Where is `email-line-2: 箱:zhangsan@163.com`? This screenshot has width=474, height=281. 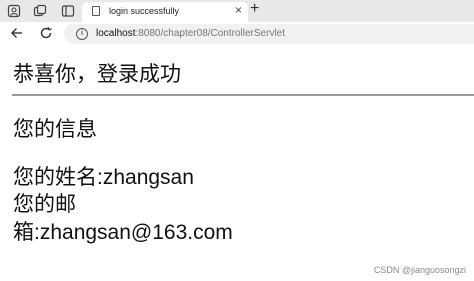
email-line-2: 箱:zhangsan@163.com is located at coordinates (123, 232).